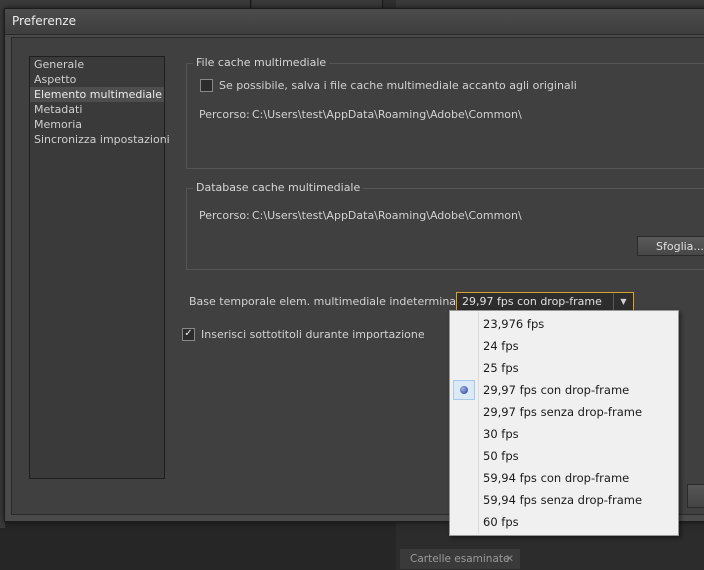 The height and width of the screenshot is (570, 704). I want to click on dialog-titlebar: Preferenze, so click(354, 22).